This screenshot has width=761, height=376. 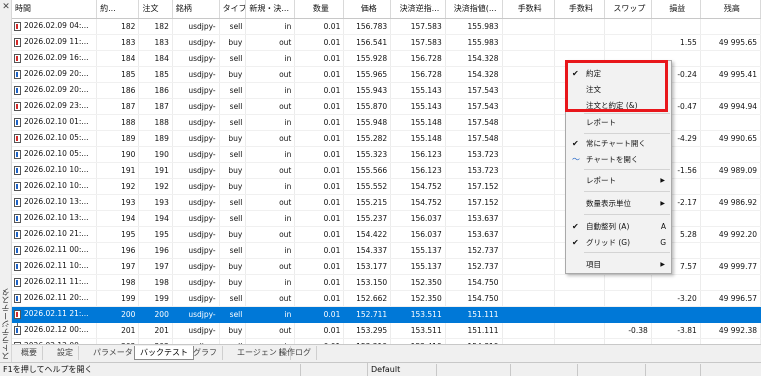 I want to click on column-header: 銘柄, so click(x=196, y=9).